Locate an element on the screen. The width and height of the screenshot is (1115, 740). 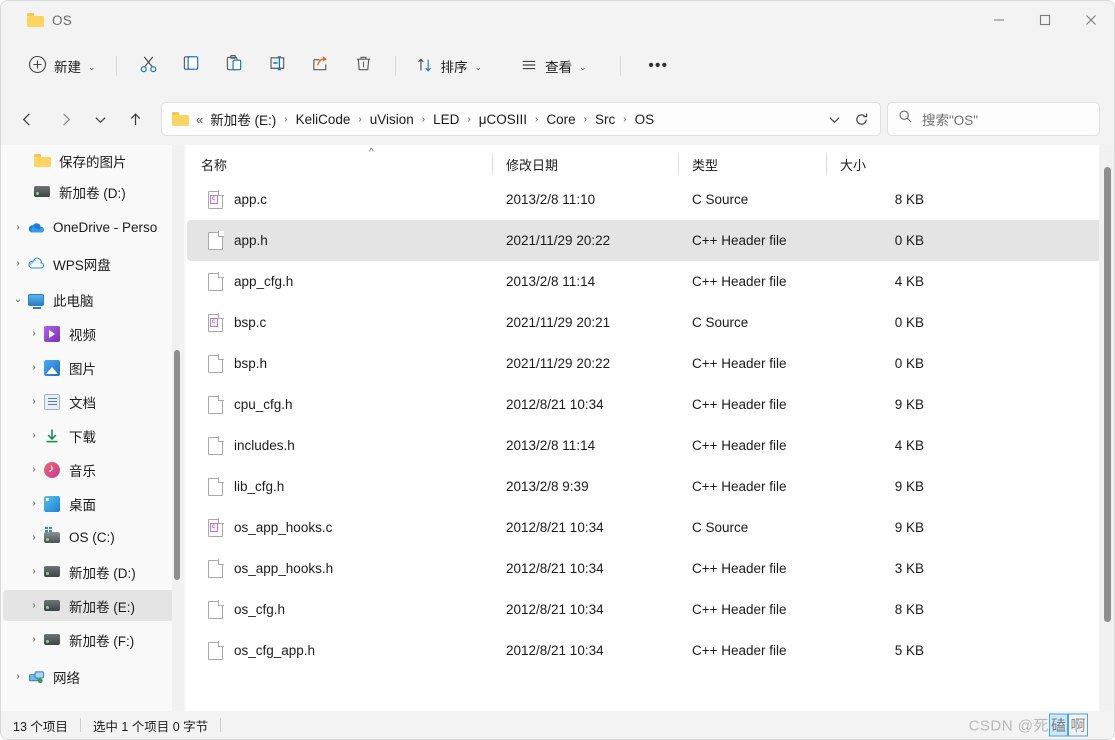
sidebar-item-downloads: › 下载 is located at coordinates (92, 435).